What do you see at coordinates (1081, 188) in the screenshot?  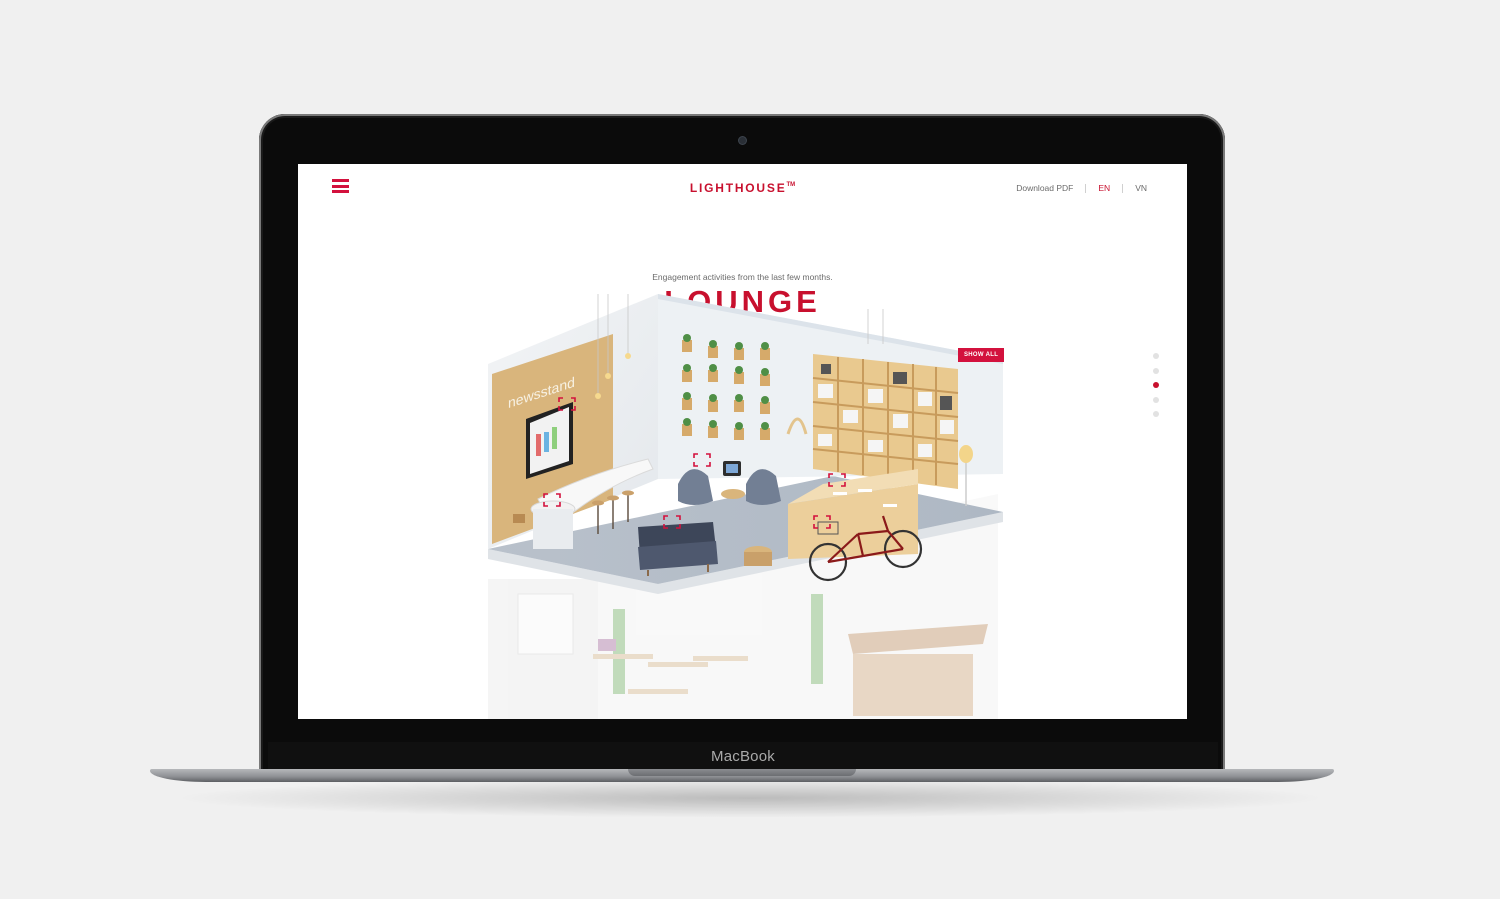 I see `top-nav: Download PDF EN VN` at bounding box center [1081, 188].